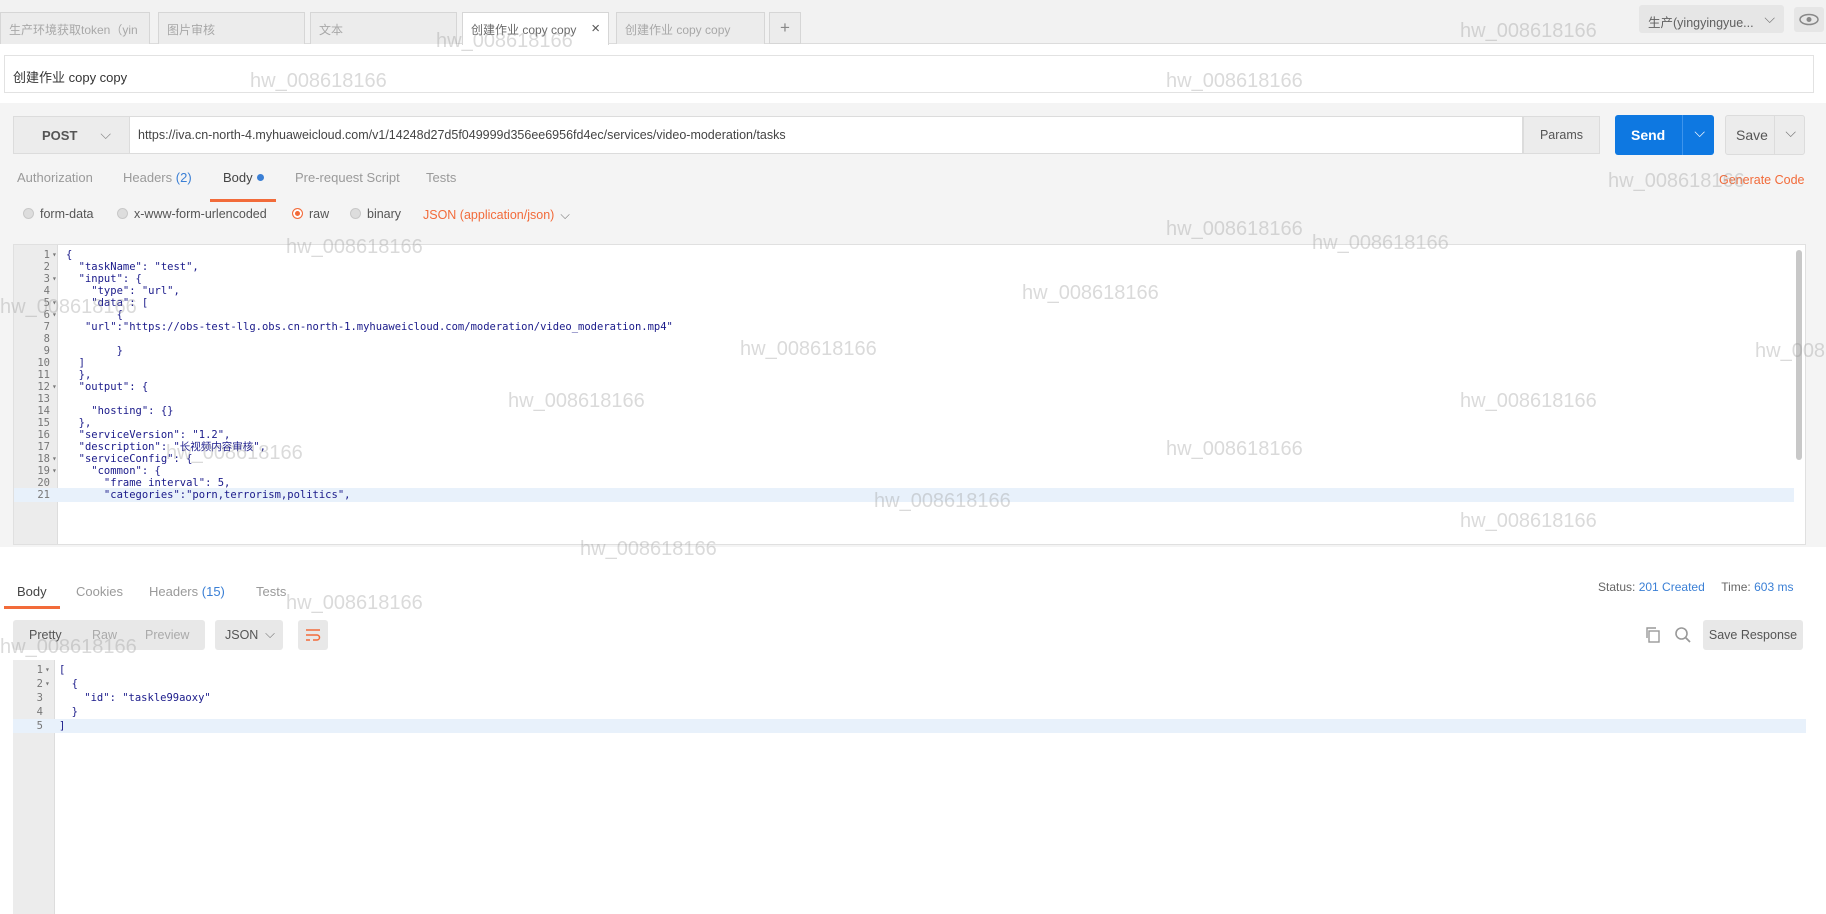  What do you see at coordinates (260, 177) in the screenshot?
I see `body-indicator-dot` at bounding box center [260, 177].